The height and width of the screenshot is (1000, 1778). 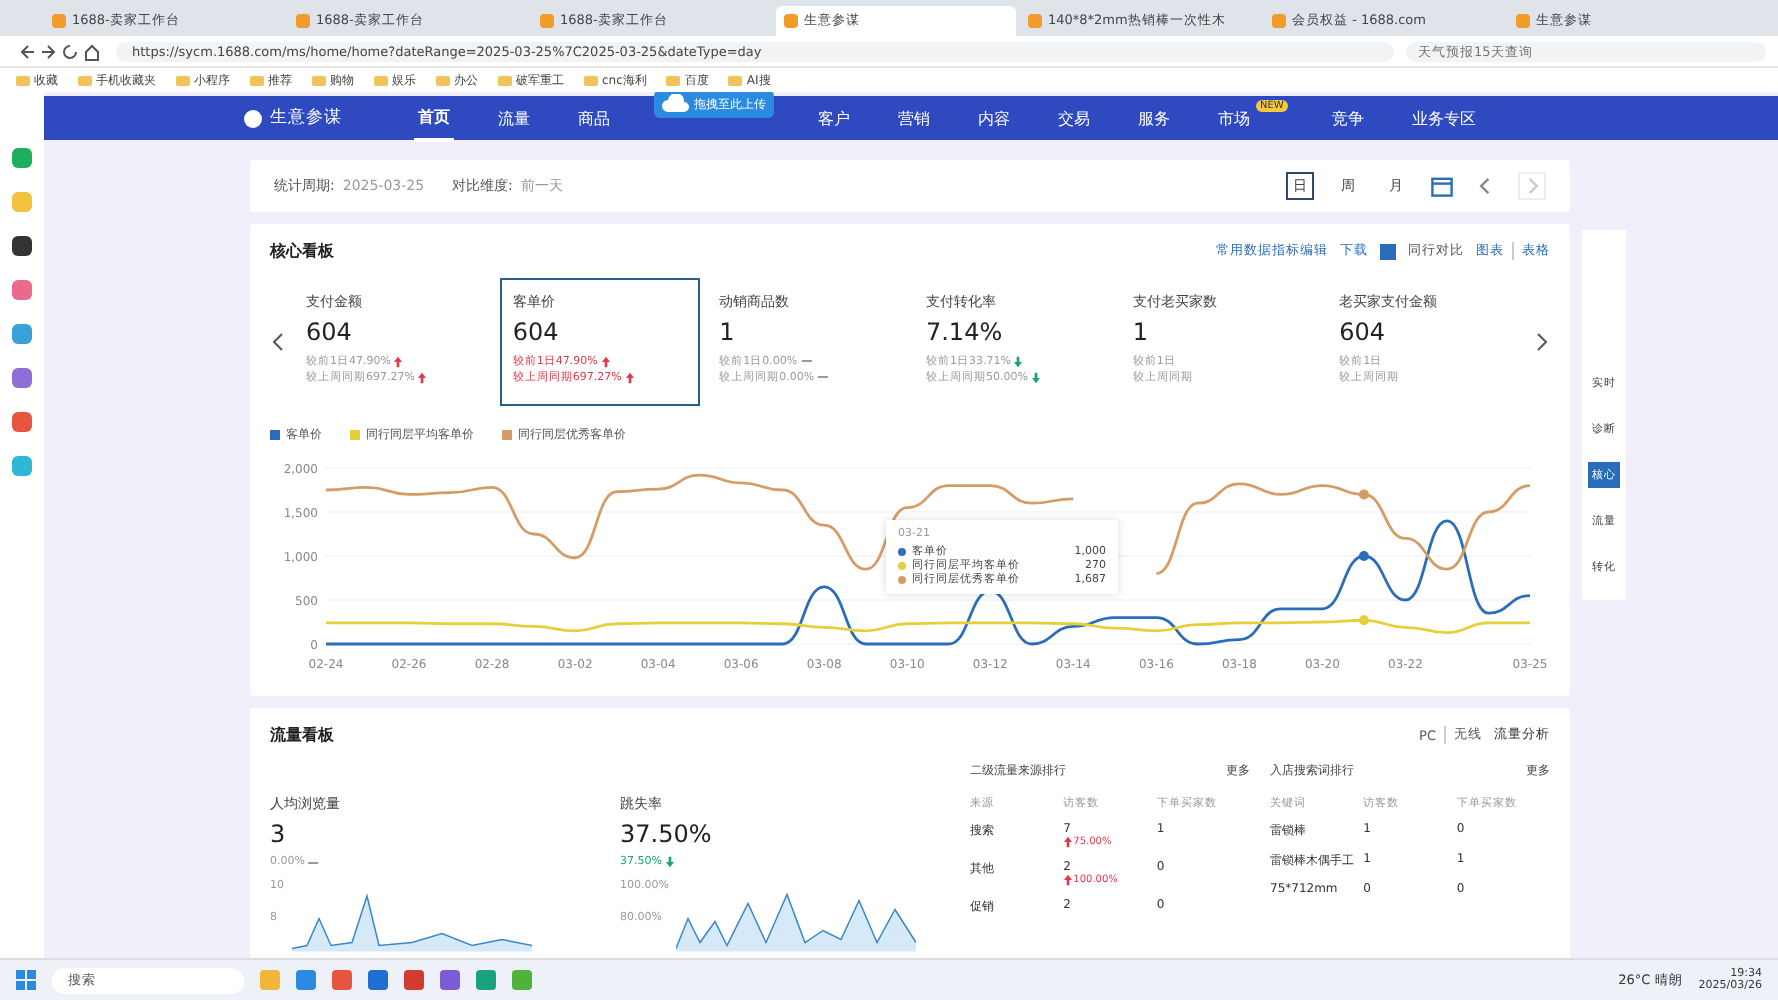 I want to click on nav-item: 服务, so click(x=1154, y=118).